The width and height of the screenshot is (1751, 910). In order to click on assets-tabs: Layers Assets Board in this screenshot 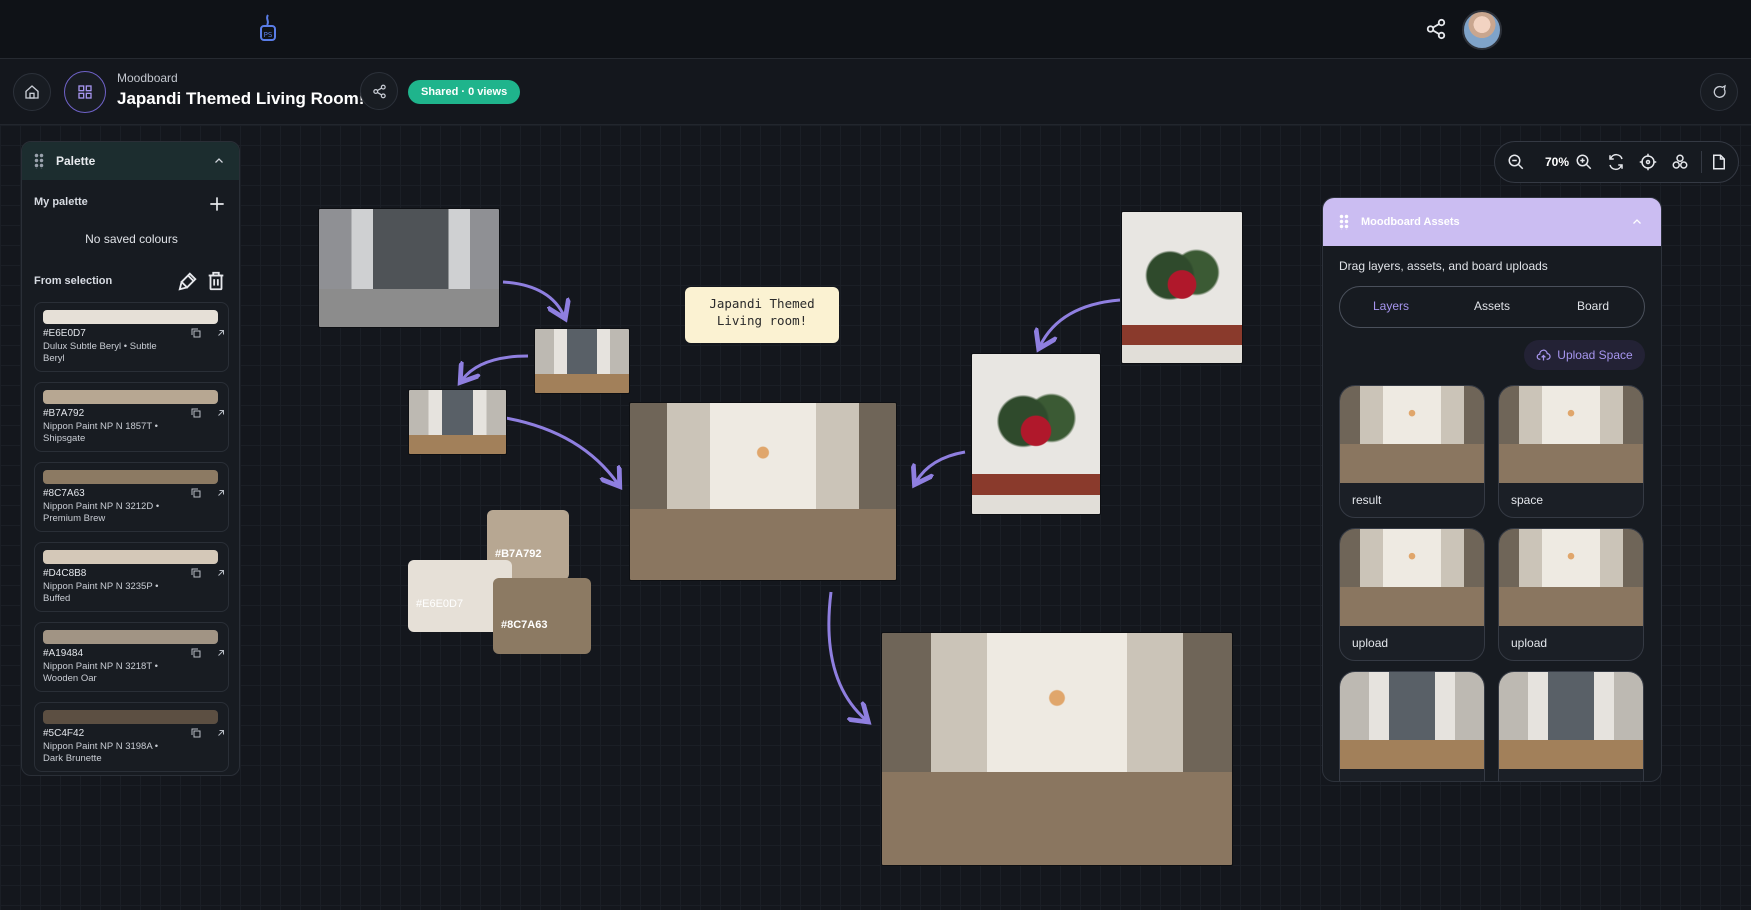, I will do `click(1492, 307)`.